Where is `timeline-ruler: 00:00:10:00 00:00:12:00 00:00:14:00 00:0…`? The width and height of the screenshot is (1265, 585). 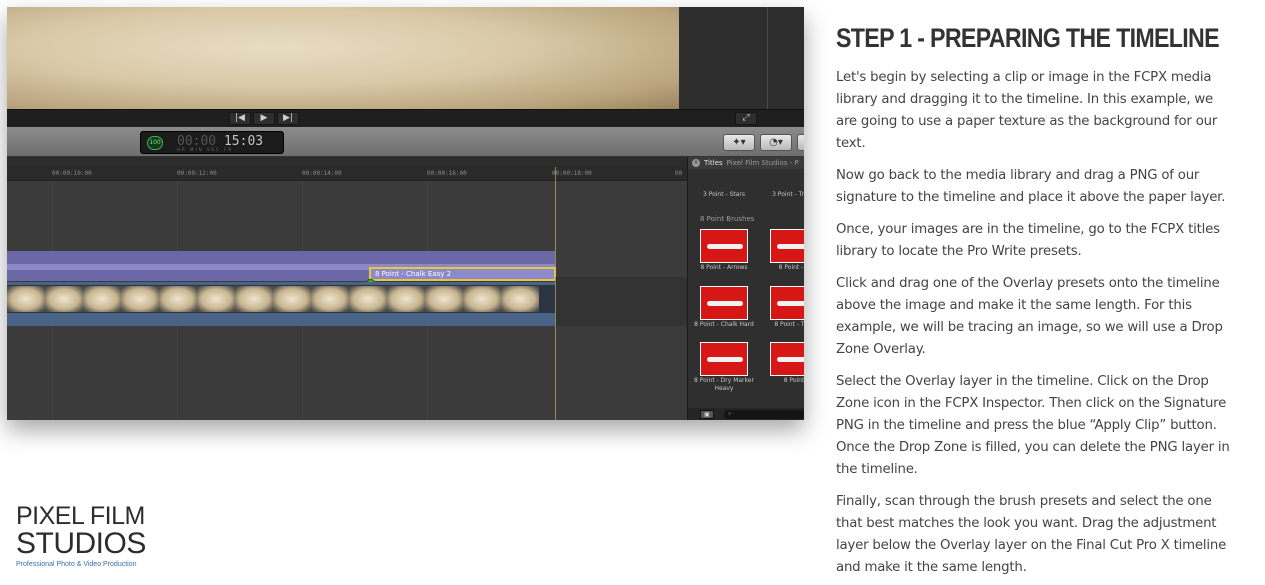 timeline-ruler: 00:00:10:00 00:00:12:00 00:00:14:00 00:0… is located at coordinates (347, 174).